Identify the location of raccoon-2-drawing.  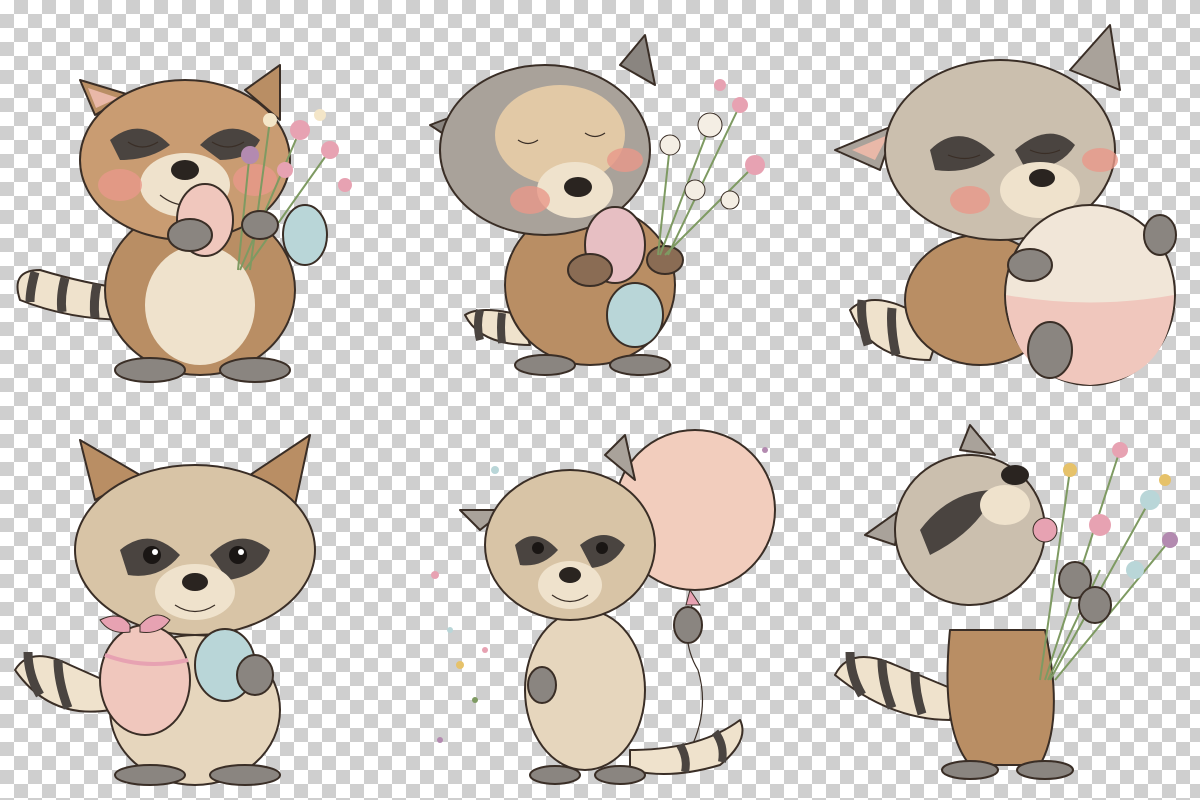
(597, 205).